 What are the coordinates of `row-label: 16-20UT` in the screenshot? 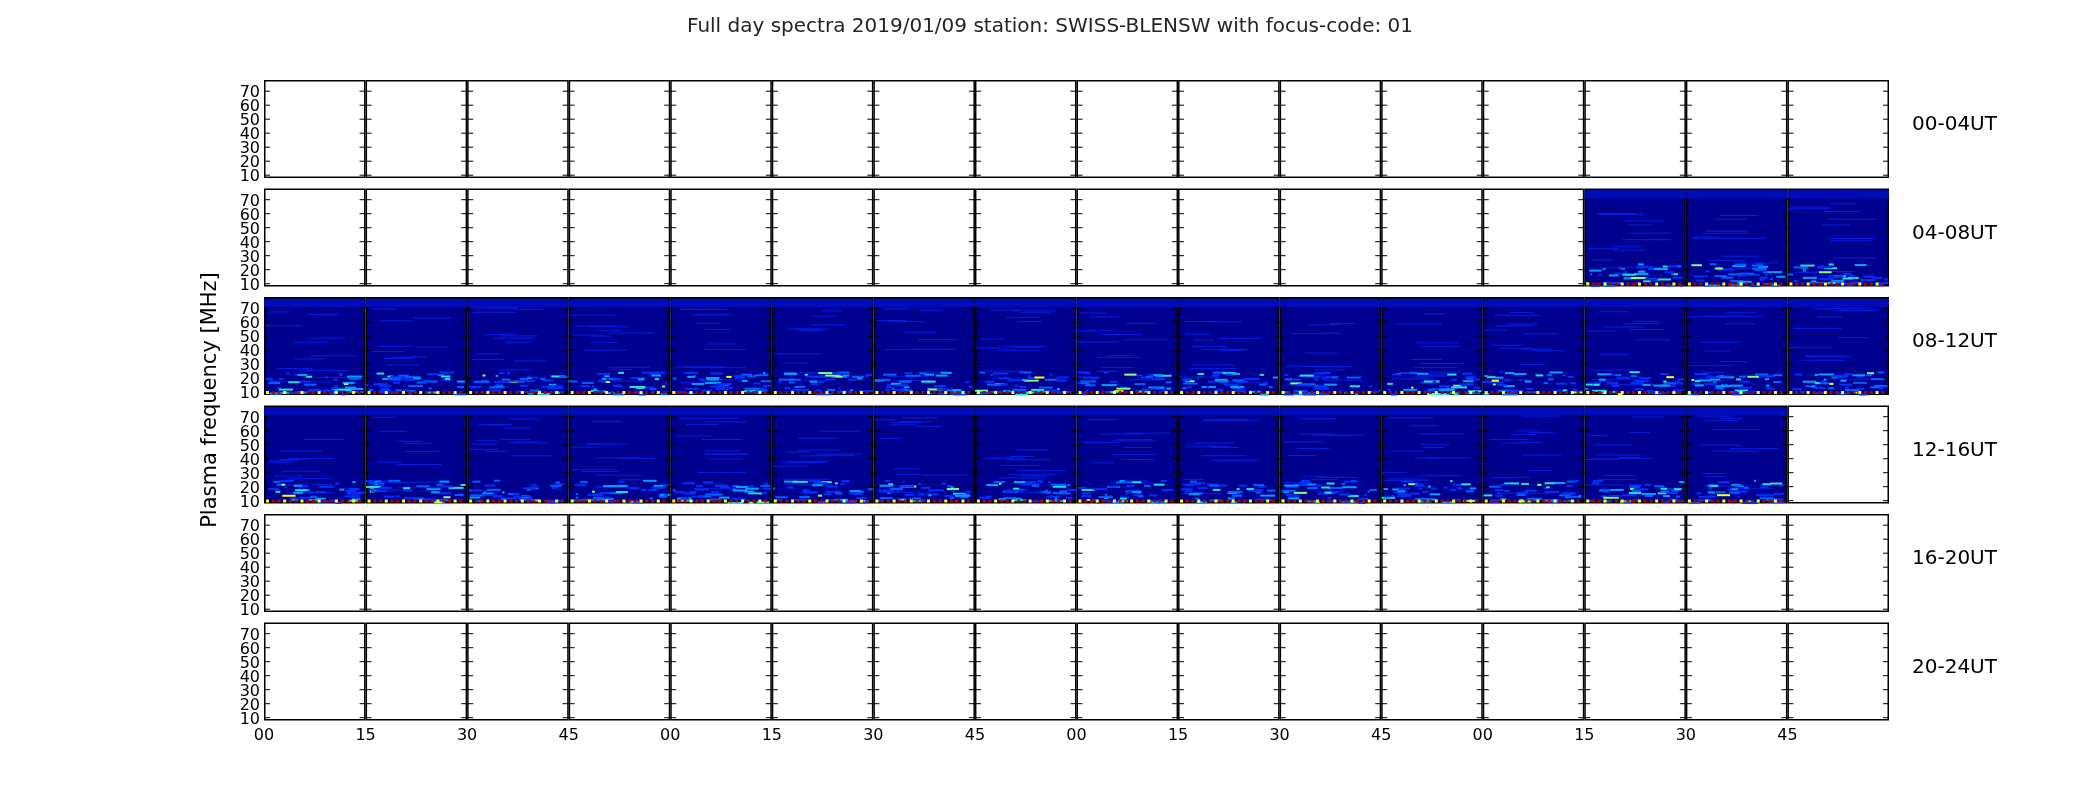 It's located at (1954, 557).